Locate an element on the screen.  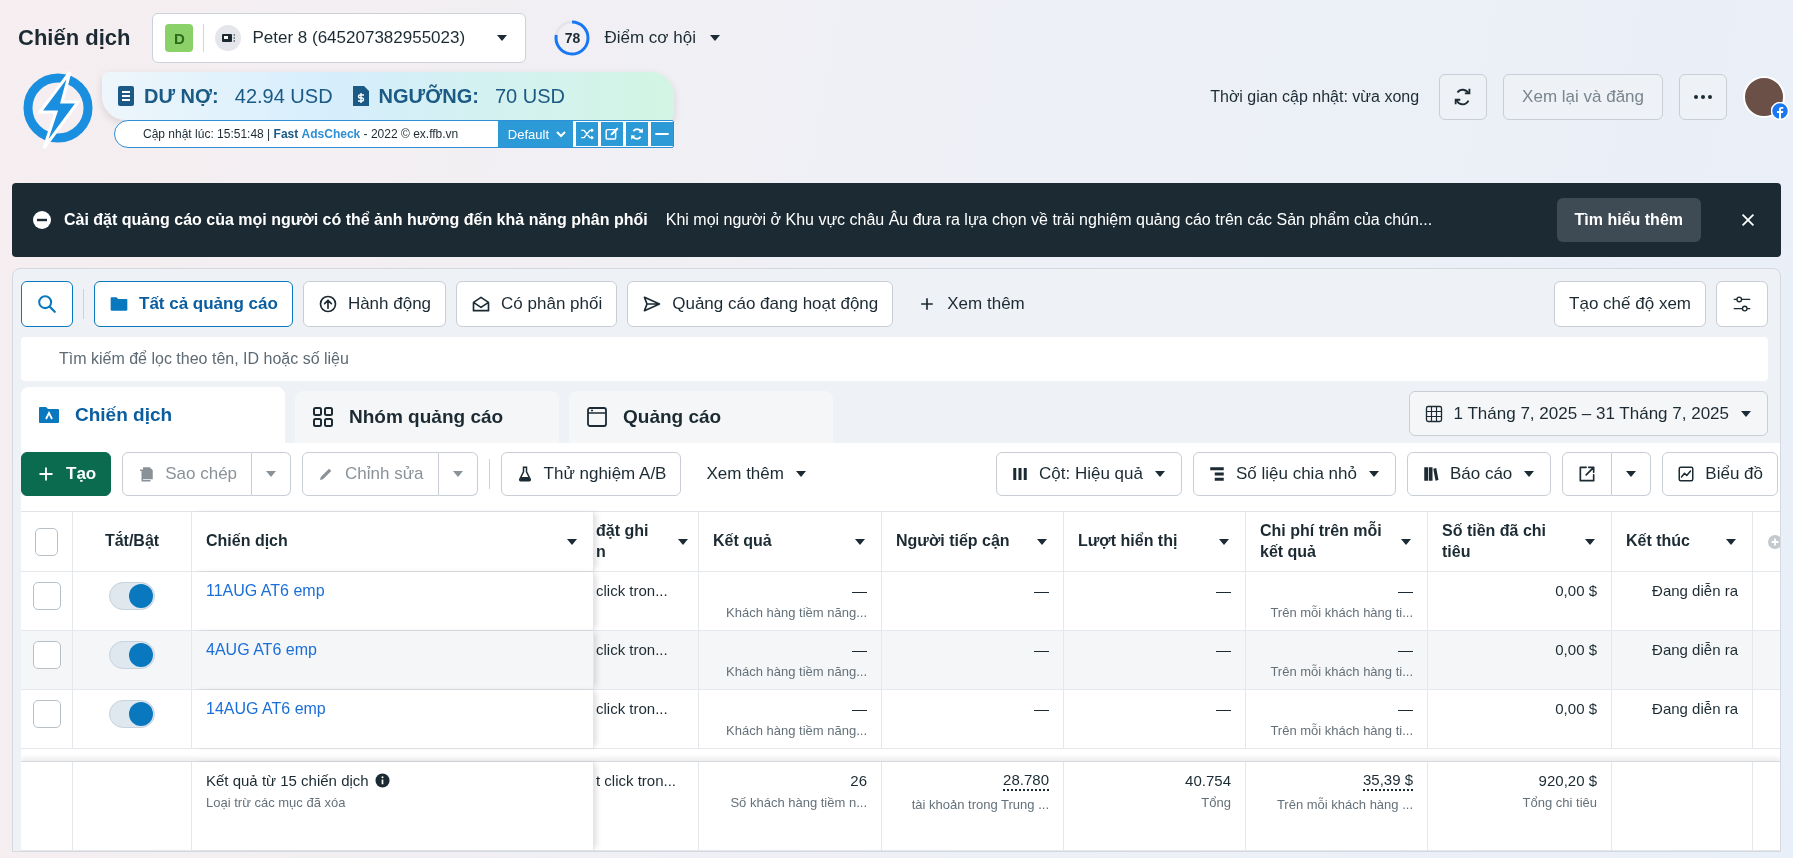
learn-more-button: Tìm hiểu thêm is located at coordinates (1628, 220).